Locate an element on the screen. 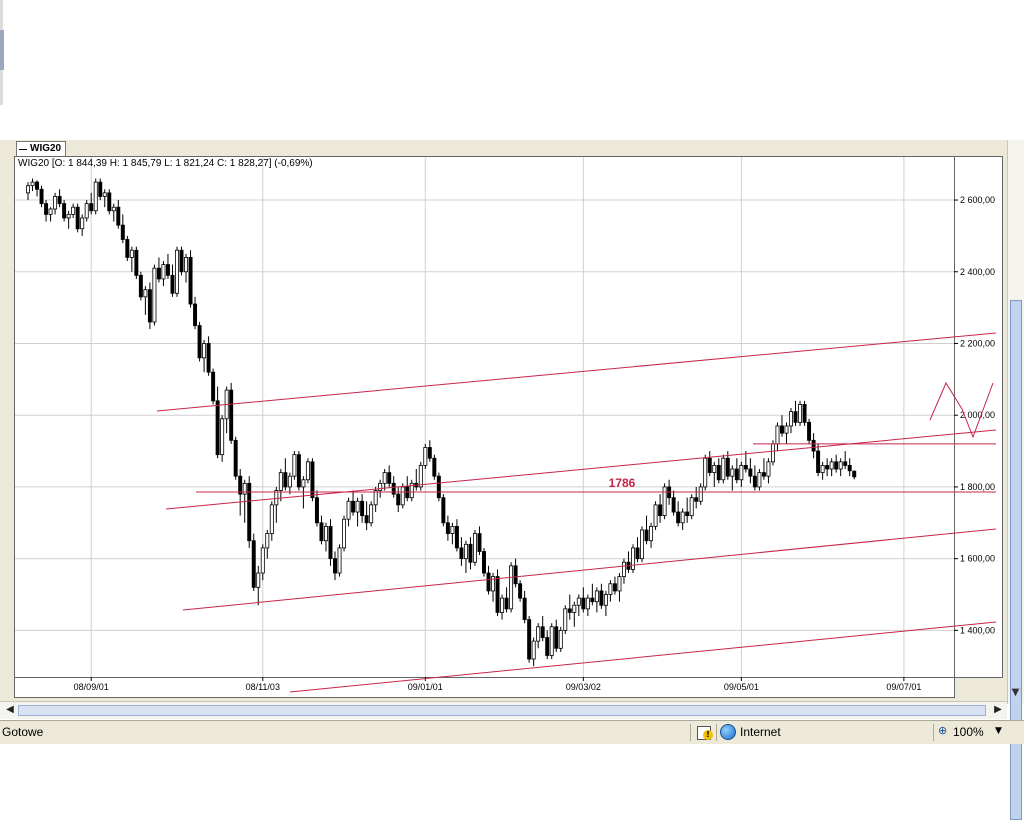 This screenshot has height=820, width=1024. zoom-level: 100% is located at coordinates (968, 732).